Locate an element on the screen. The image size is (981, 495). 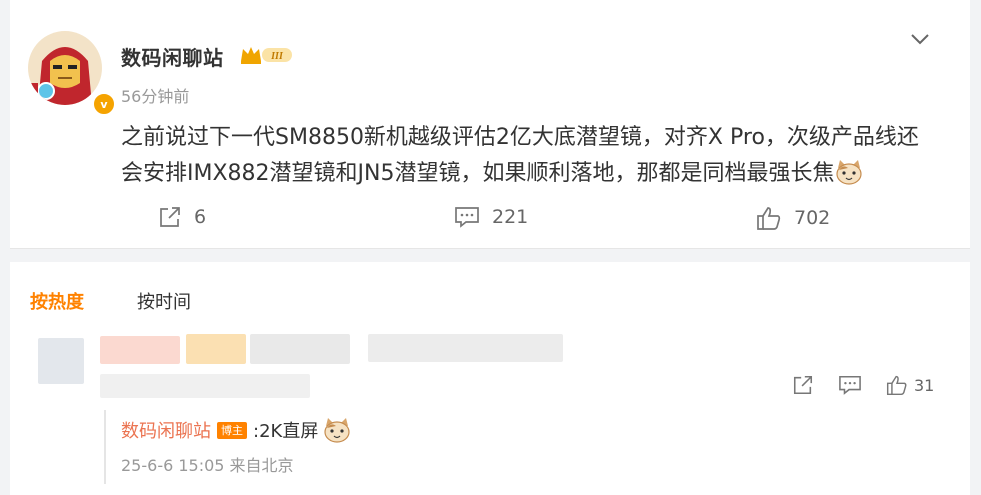
reply-text: :2K直屏 is located at coordinates (286, 431).